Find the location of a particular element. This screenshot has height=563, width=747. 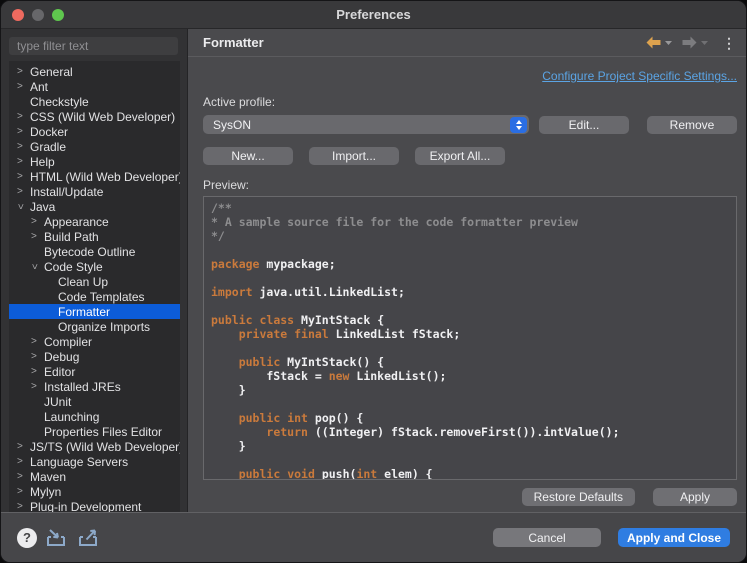

tree-item-appearance: > Appearance is located at coordinates (94, 221).